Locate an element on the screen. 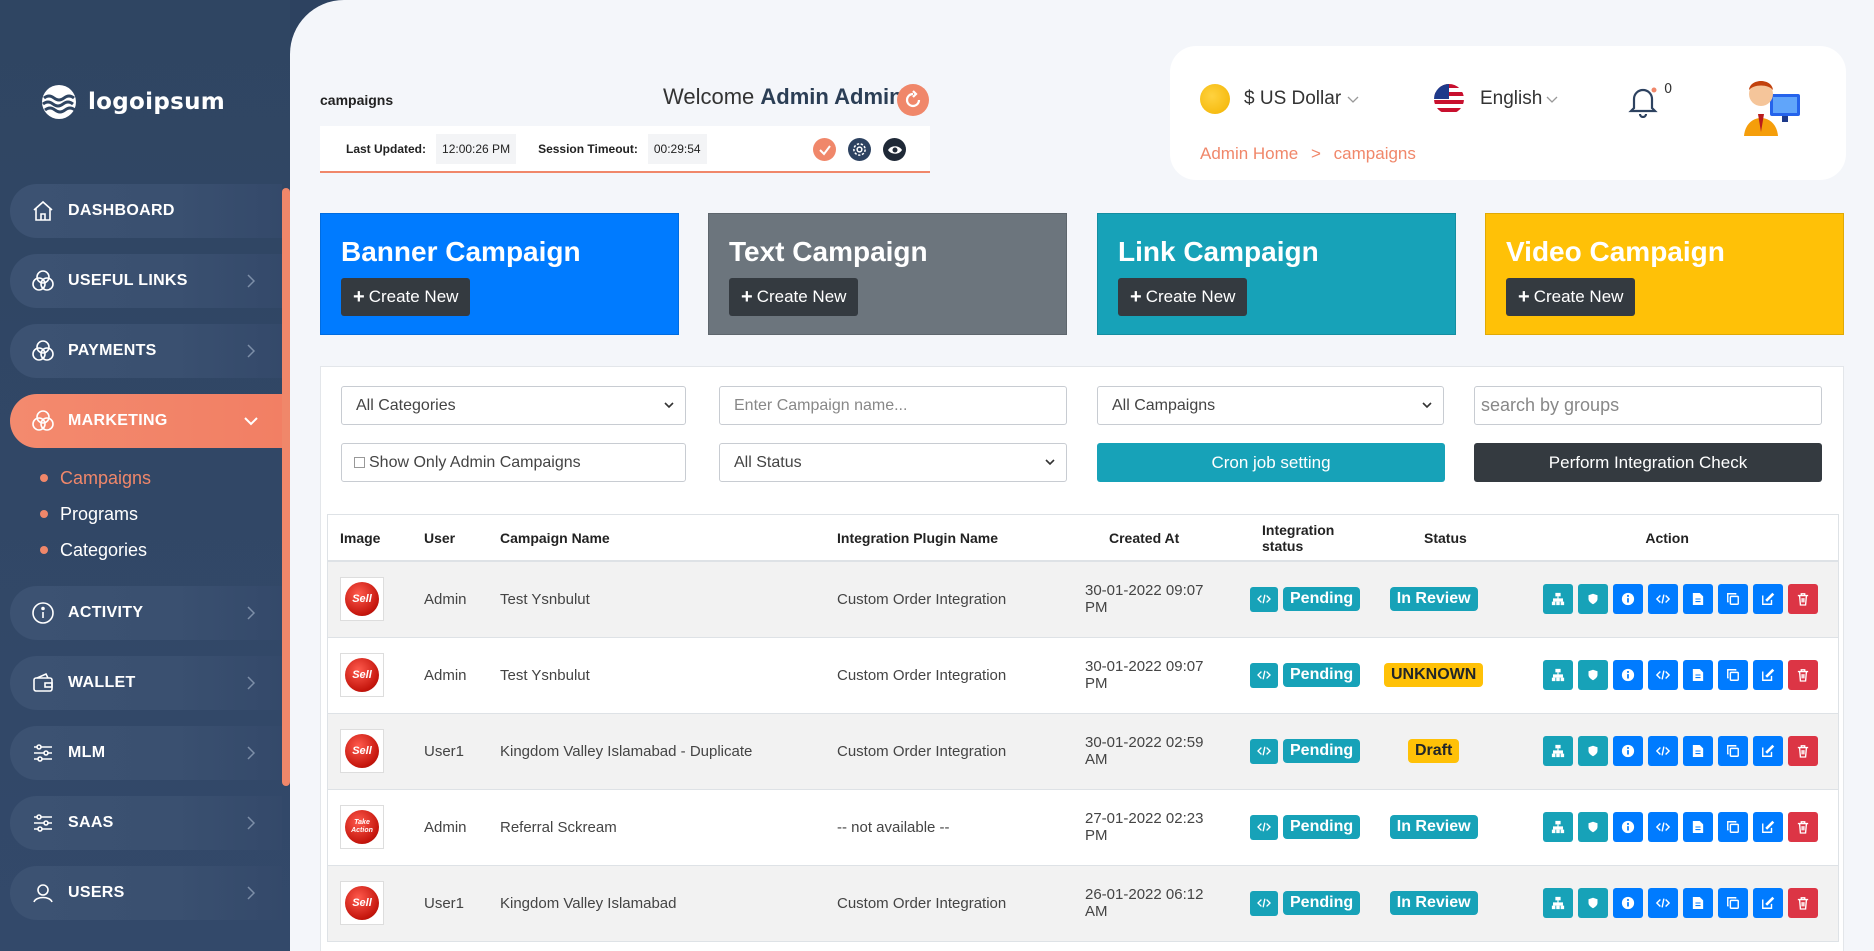 This screenshot has height=951, width=1874. submenu-item-campaigns: Campaigns is located at coordinates (161, 478).